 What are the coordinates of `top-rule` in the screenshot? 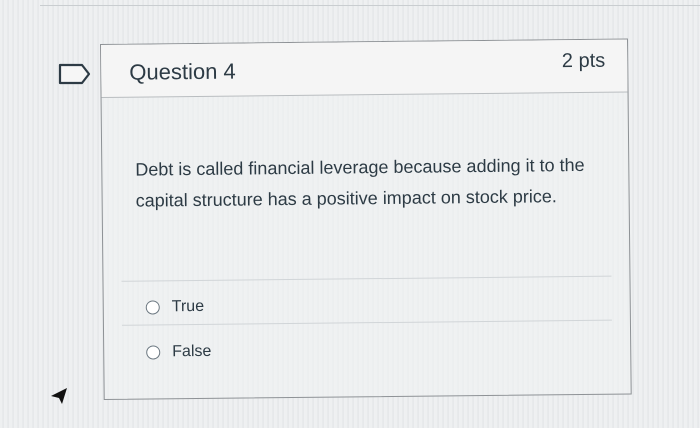 It's located at (370, 3).